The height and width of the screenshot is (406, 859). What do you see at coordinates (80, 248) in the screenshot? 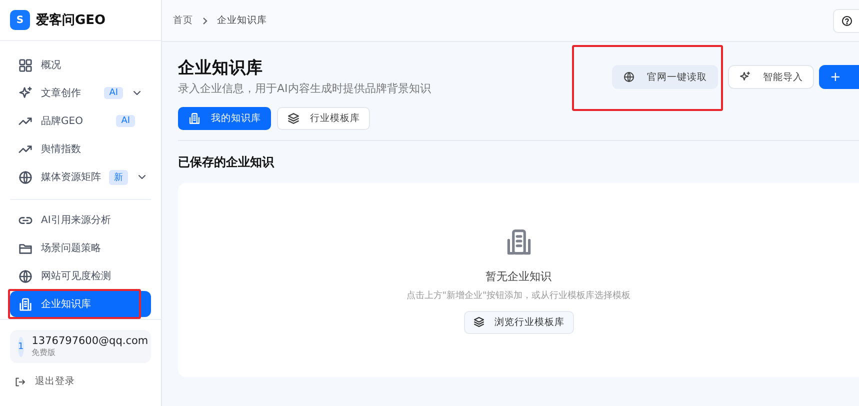
I see `sidebar-item: 场景问题策略` at bounding box center [80, 248].